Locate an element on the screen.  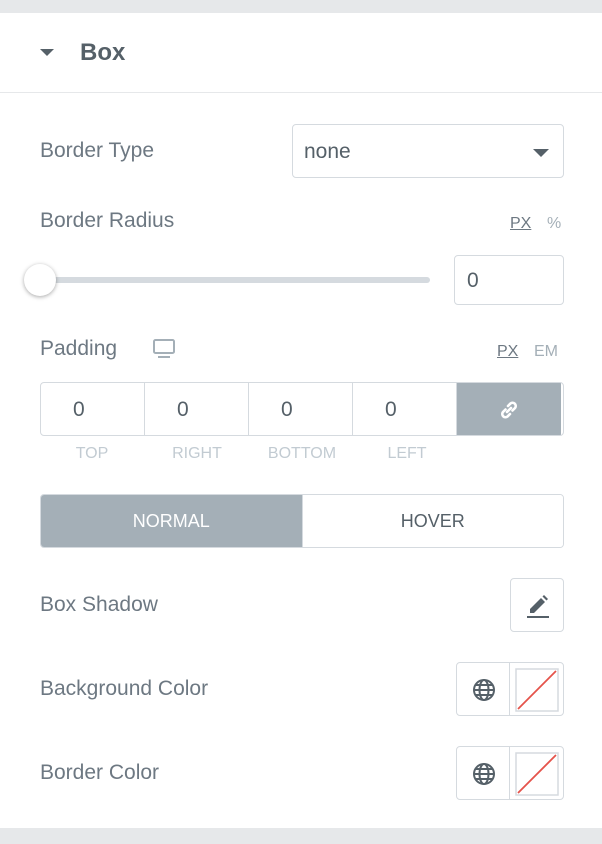
padding-right-input: 0 is located at coordinates (197, 409).